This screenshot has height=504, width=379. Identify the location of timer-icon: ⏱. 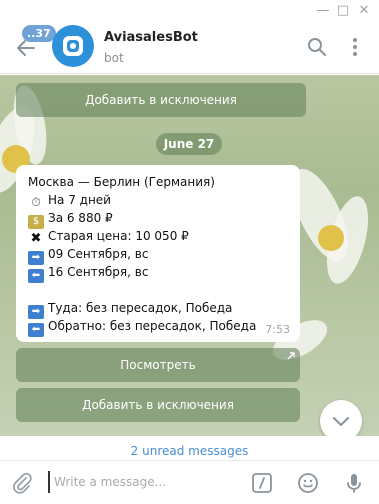
(36, 202).